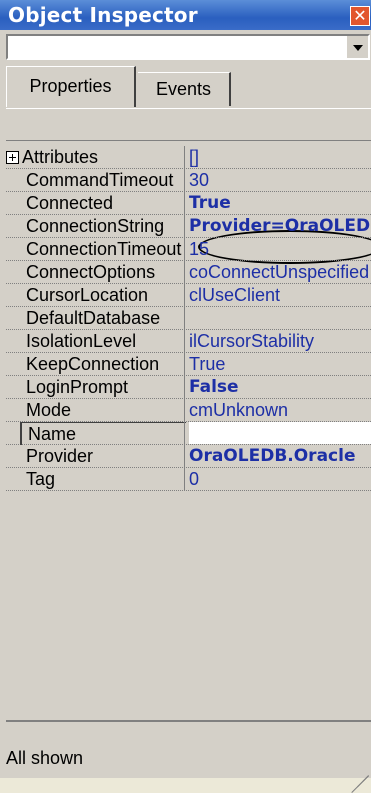 The width and height of the screenshot is (371, 793). Describe the element at coordinates (280, 180) in the screenshot. I see `property-value: 30` at that location.